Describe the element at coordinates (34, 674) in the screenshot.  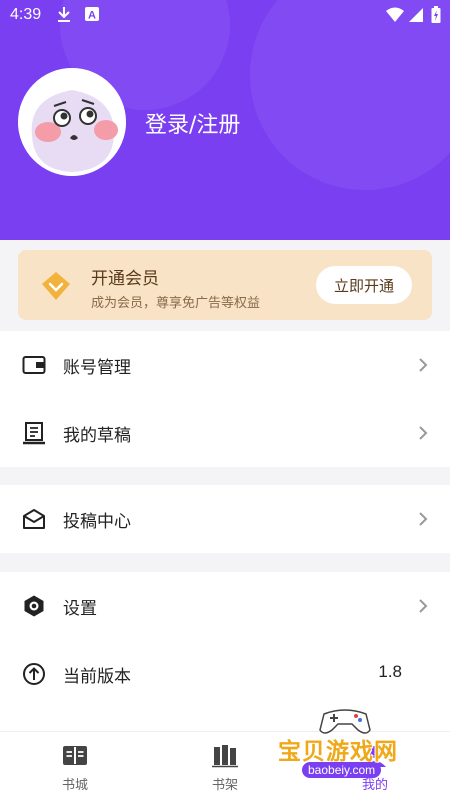
I see `arrow-up-circle-icon` at that location.